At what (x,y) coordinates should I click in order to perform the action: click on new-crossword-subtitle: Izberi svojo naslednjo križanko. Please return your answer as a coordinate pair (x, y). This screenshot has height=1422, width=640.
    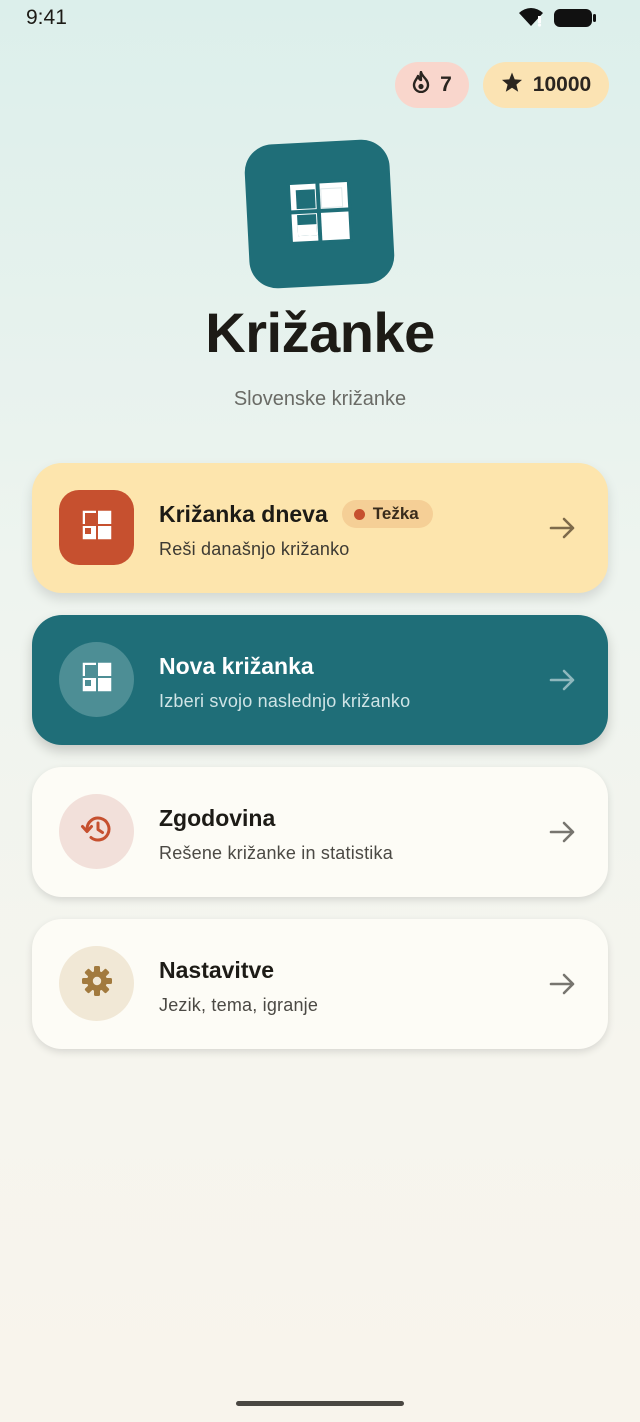
    Looking at the image, I should click on (285, 701).